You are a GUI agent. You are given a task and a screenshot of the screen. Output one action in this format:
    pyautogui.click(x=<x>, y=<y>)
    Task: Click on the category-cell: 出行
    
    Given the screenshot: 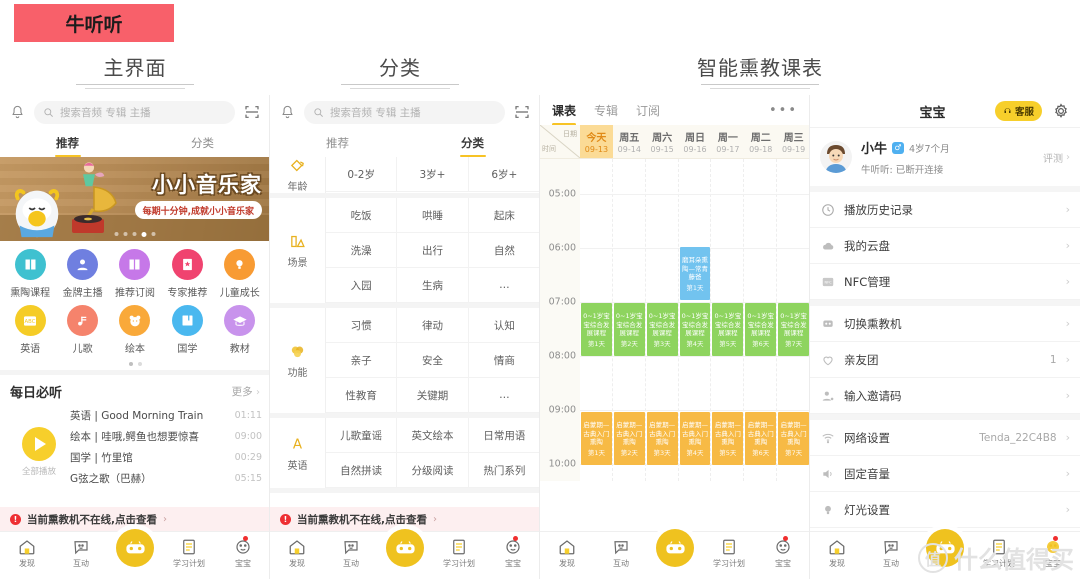 What is the action you would take?
    pyautogui.click(x=433, y=250)
    